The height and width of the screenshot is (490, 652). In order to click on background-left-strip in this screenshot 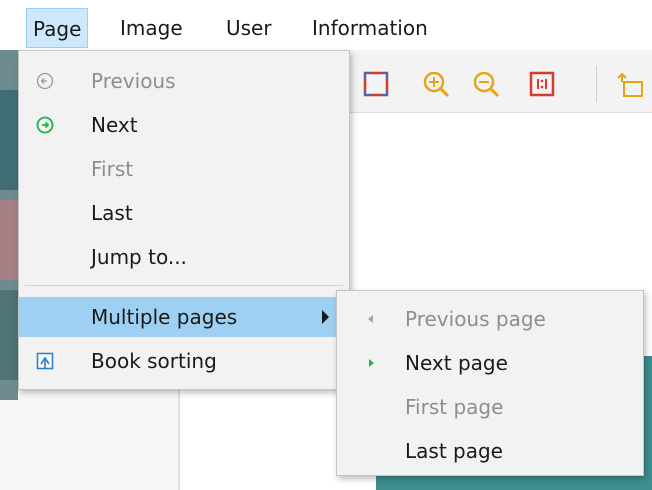, I will do `click(9, 270)`.